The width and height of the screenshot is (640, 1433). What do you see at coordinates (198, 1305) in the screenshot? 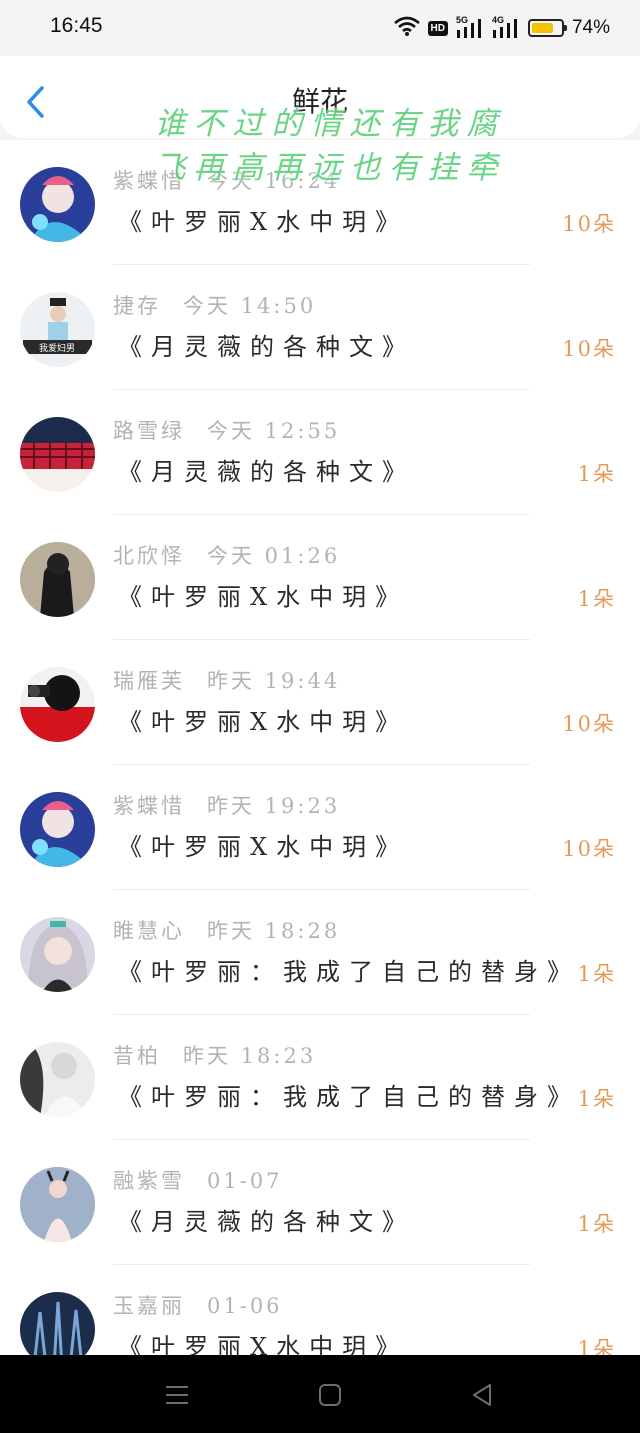
I see `item-meta: 玉嘉丽 01-06` at bounding box center [198, 1305].